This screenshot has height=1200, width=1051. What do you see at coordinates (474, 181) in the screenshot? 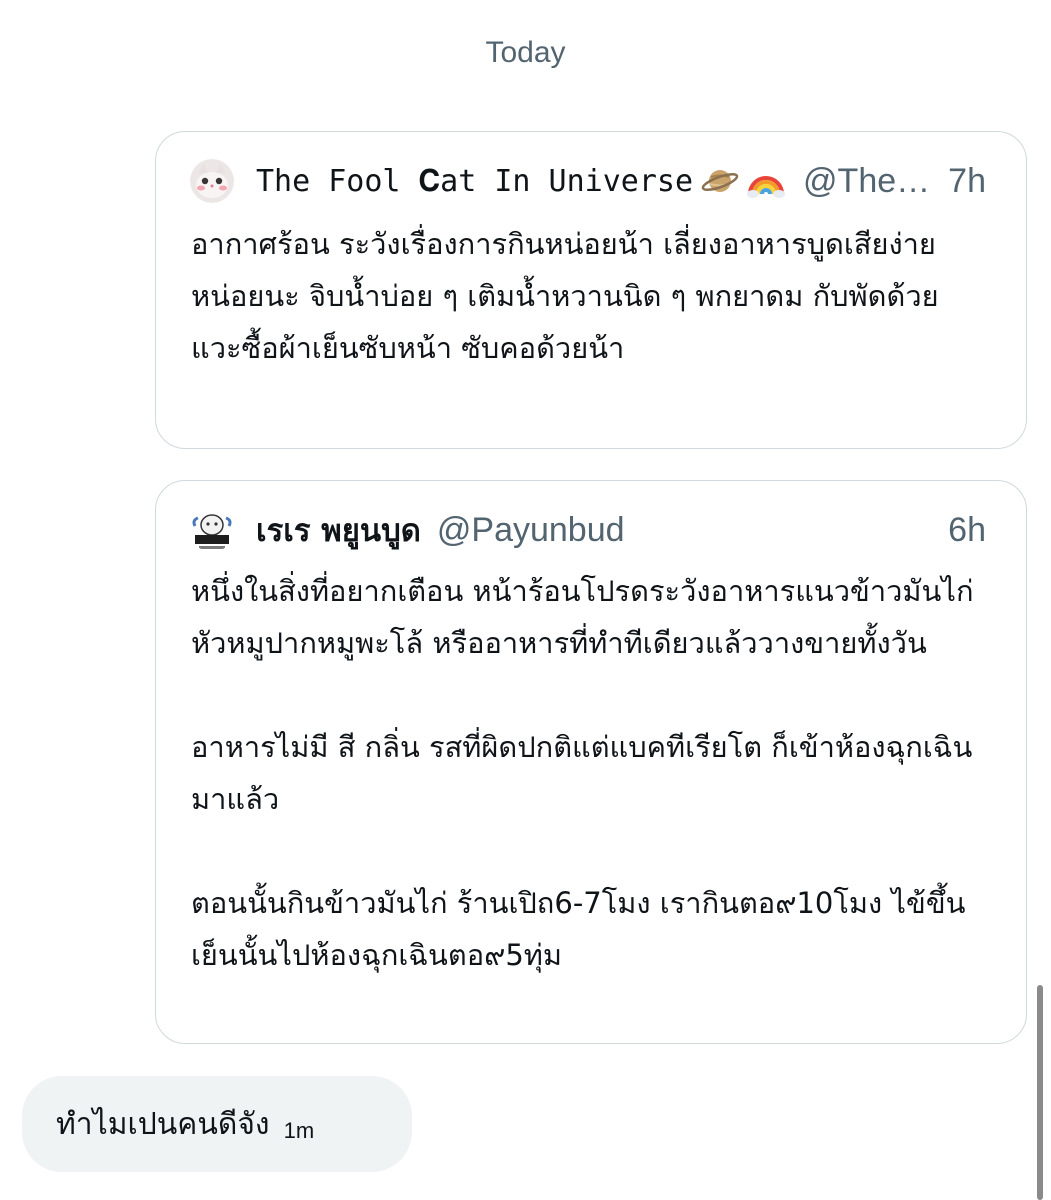
I see `display-name: The Fool 𝐂at In Universe` at bounding box center [474, 181].